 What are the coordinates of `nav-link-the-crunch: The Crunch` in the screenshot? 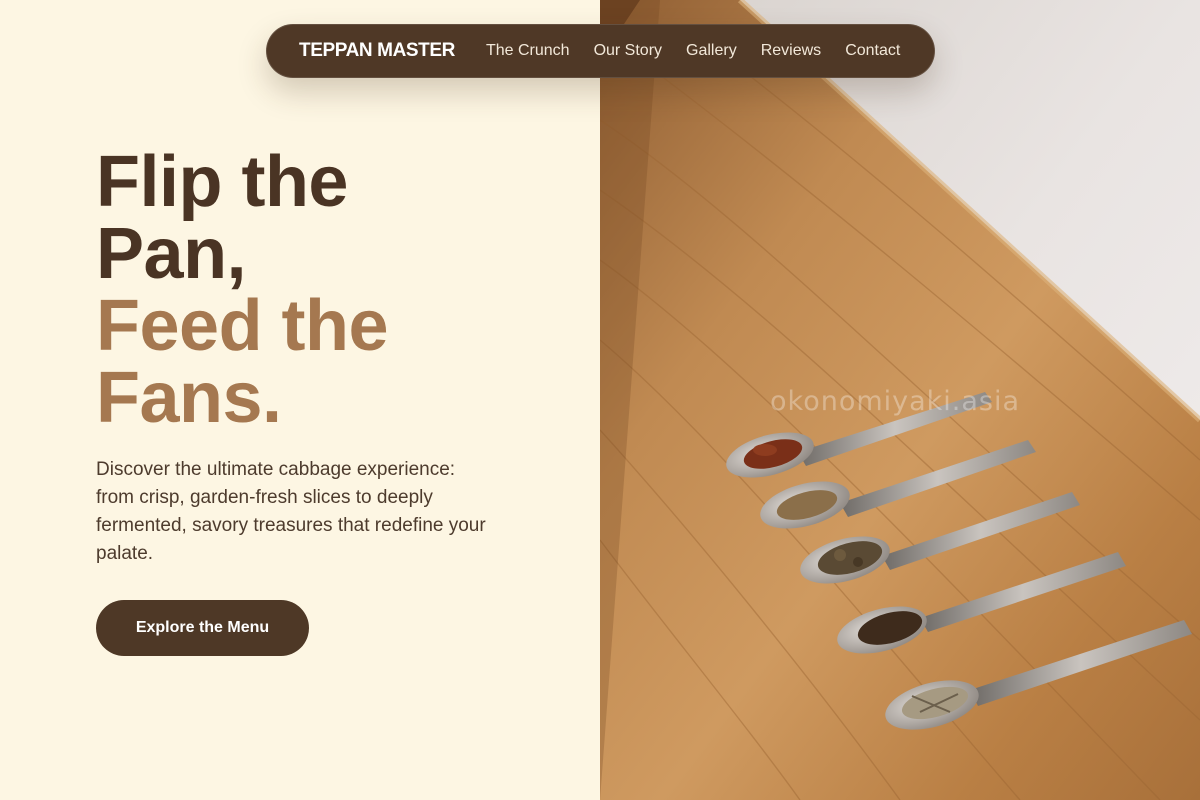 It's located at (528, 51).